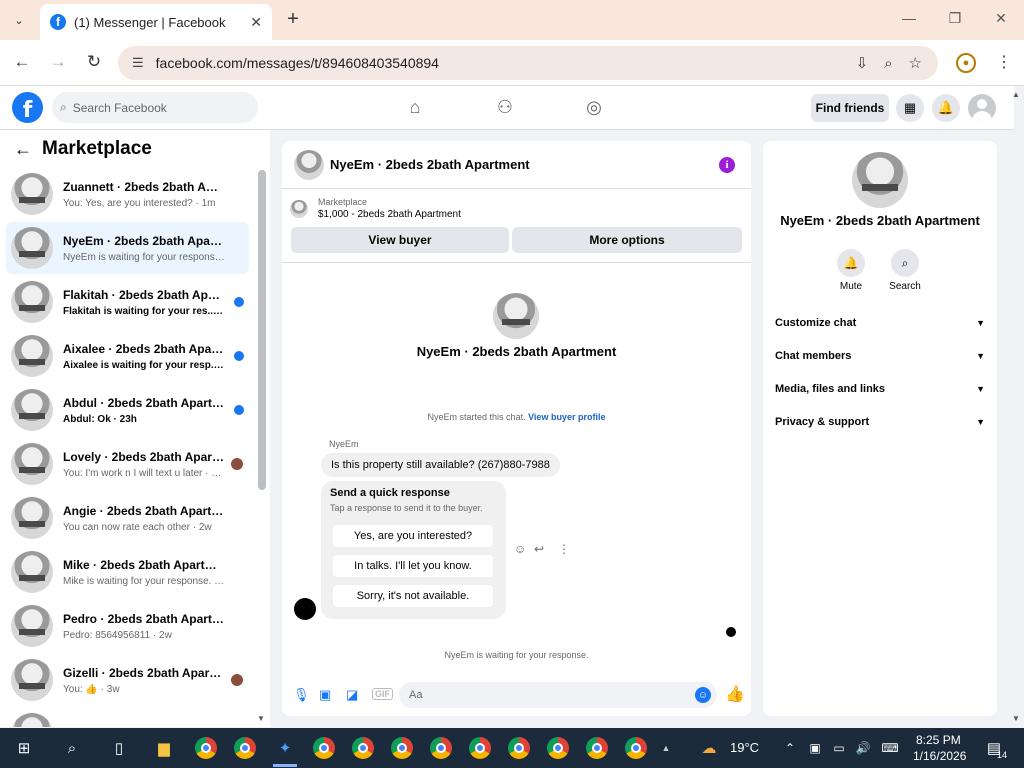  I want to click on browser-tab-messenger: f (1) Messenger | Facebook ✕, so click(156, 22).